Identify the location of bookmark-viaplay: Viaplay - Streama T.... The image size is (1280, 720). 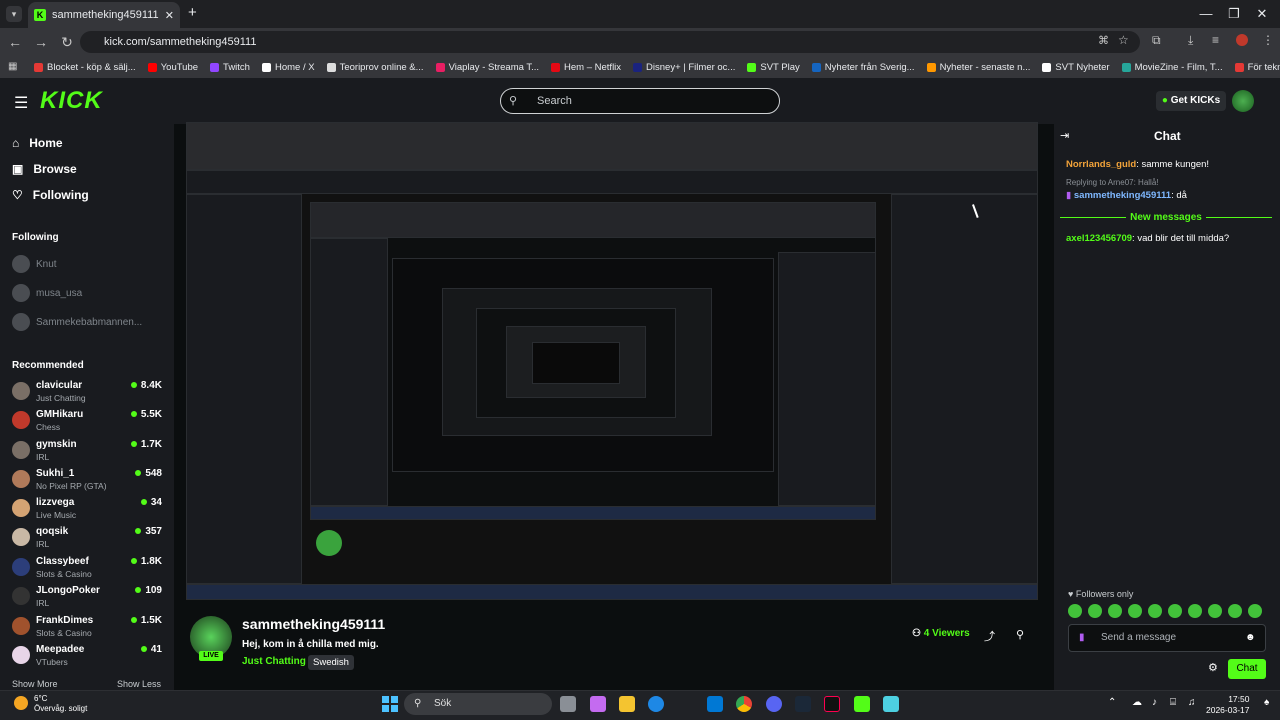
(487, 67).